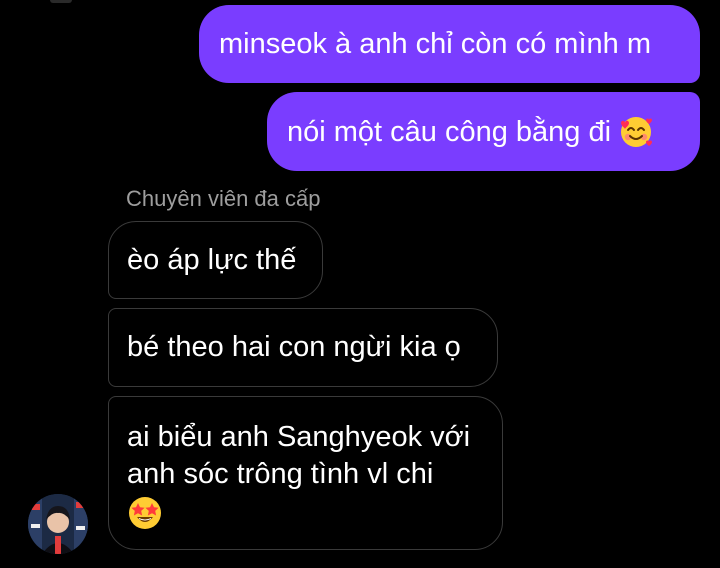 The width and height of the screenshot is (720, 568). What do you see at coordinates (212, 259) in the screenshot?
I see `message-text: èo áp lực thế` at bounding box center [212, 259].